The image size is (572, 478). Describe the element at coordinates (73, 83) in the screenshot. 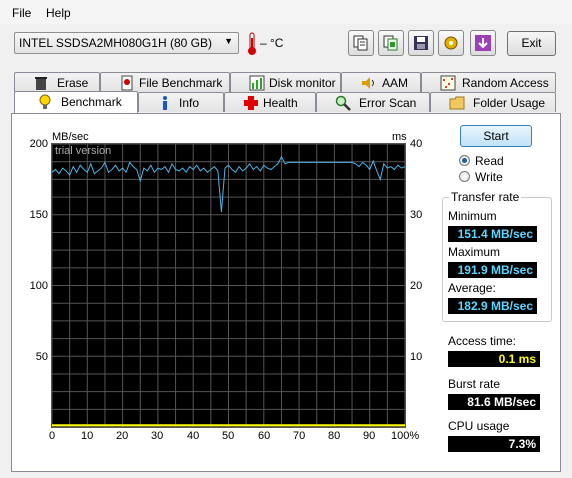

I see `tab-label: Erase` at that location.